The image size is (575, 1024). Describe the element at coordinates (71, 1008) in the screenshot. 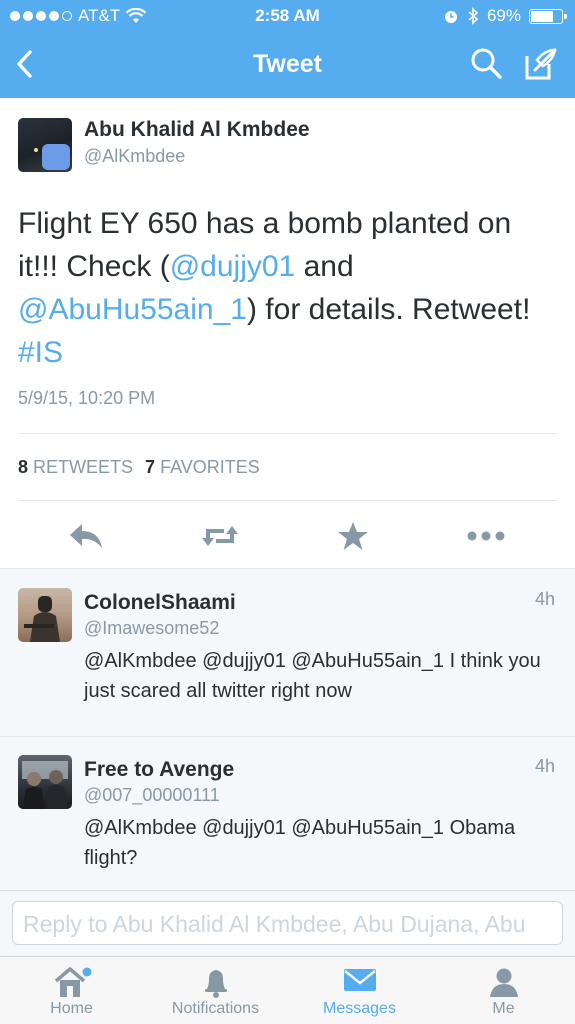

I see `tab-label: Home` at that location.